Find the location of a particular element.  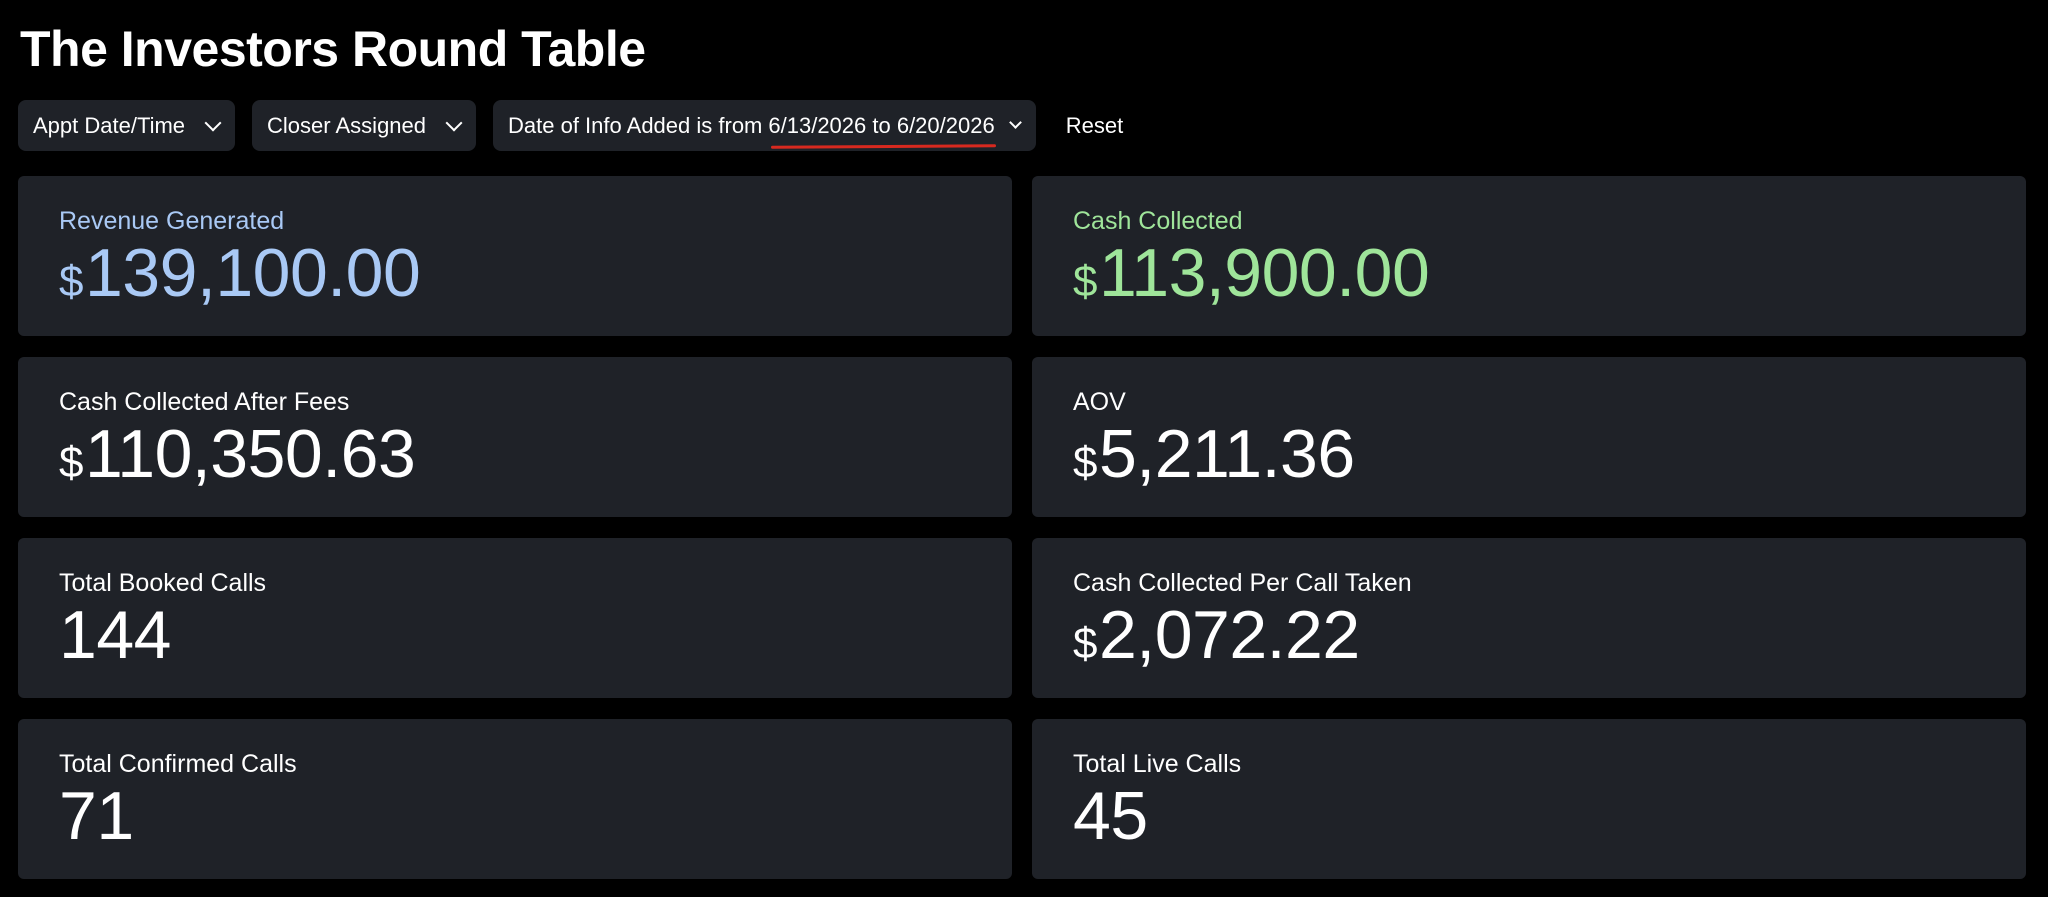

total-confirmed-calls-card: Total Confirmed Calls 71 is located at coordinates (515, 799).